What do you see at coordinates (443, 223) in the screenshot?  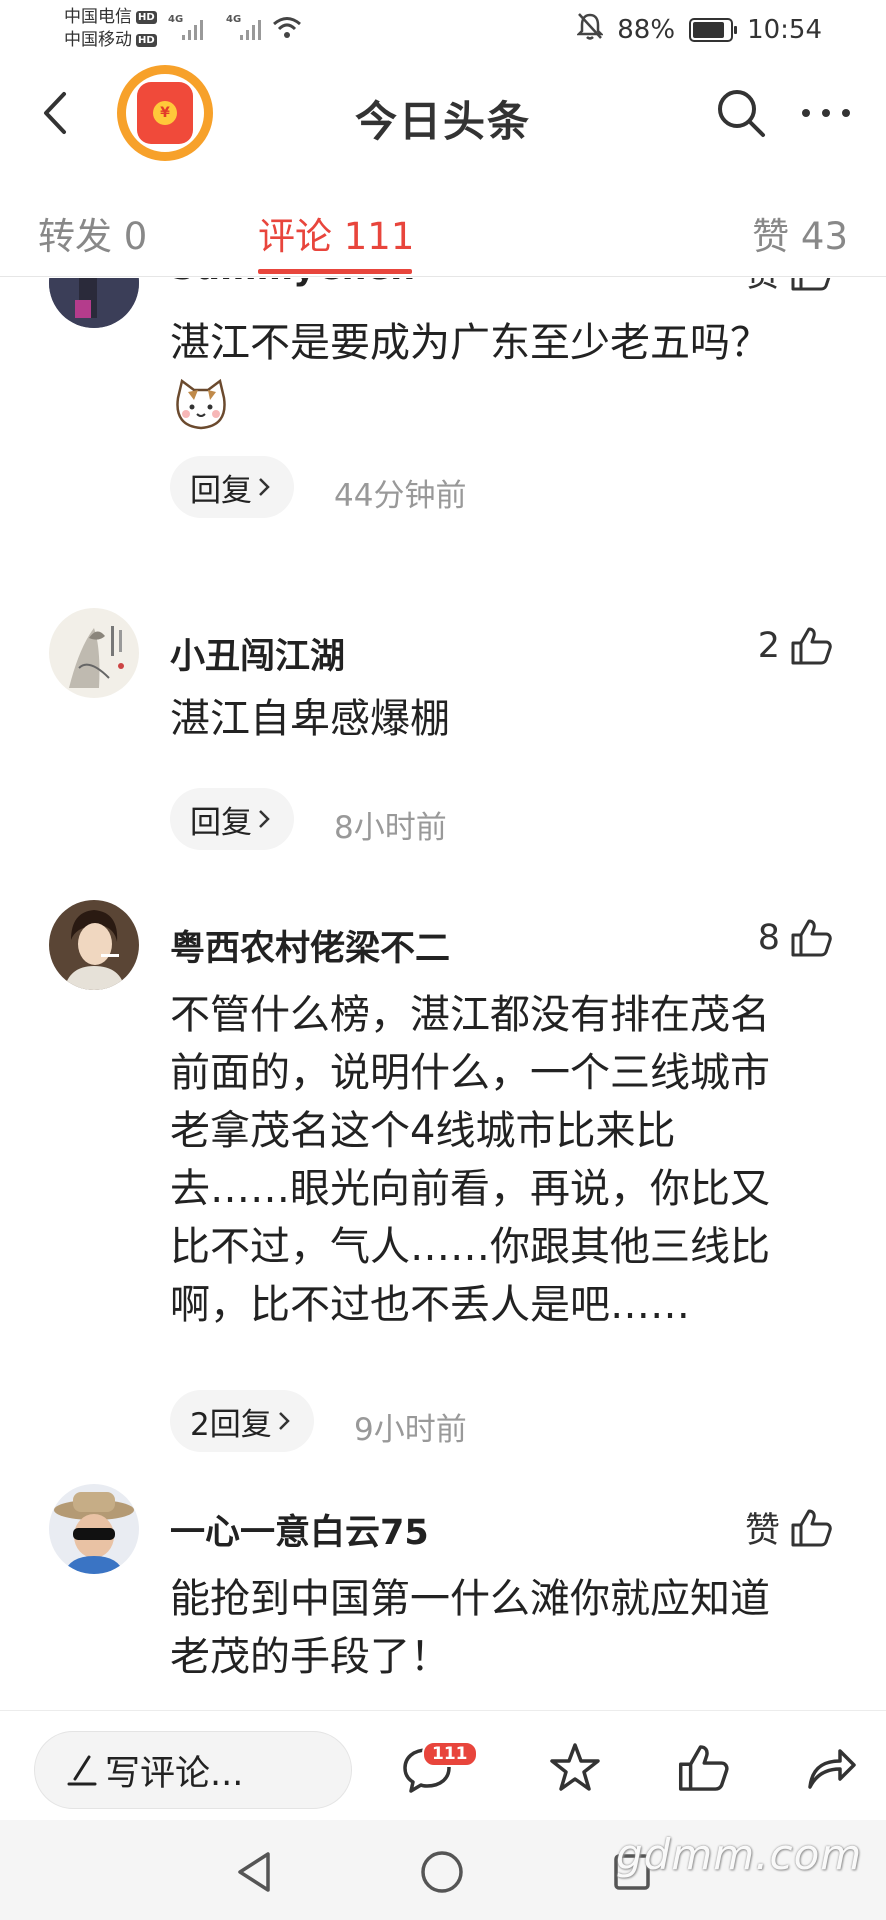 I see `tab-bar: 转发 0 评论 111 赞 43` at bounding box center [443, 223].